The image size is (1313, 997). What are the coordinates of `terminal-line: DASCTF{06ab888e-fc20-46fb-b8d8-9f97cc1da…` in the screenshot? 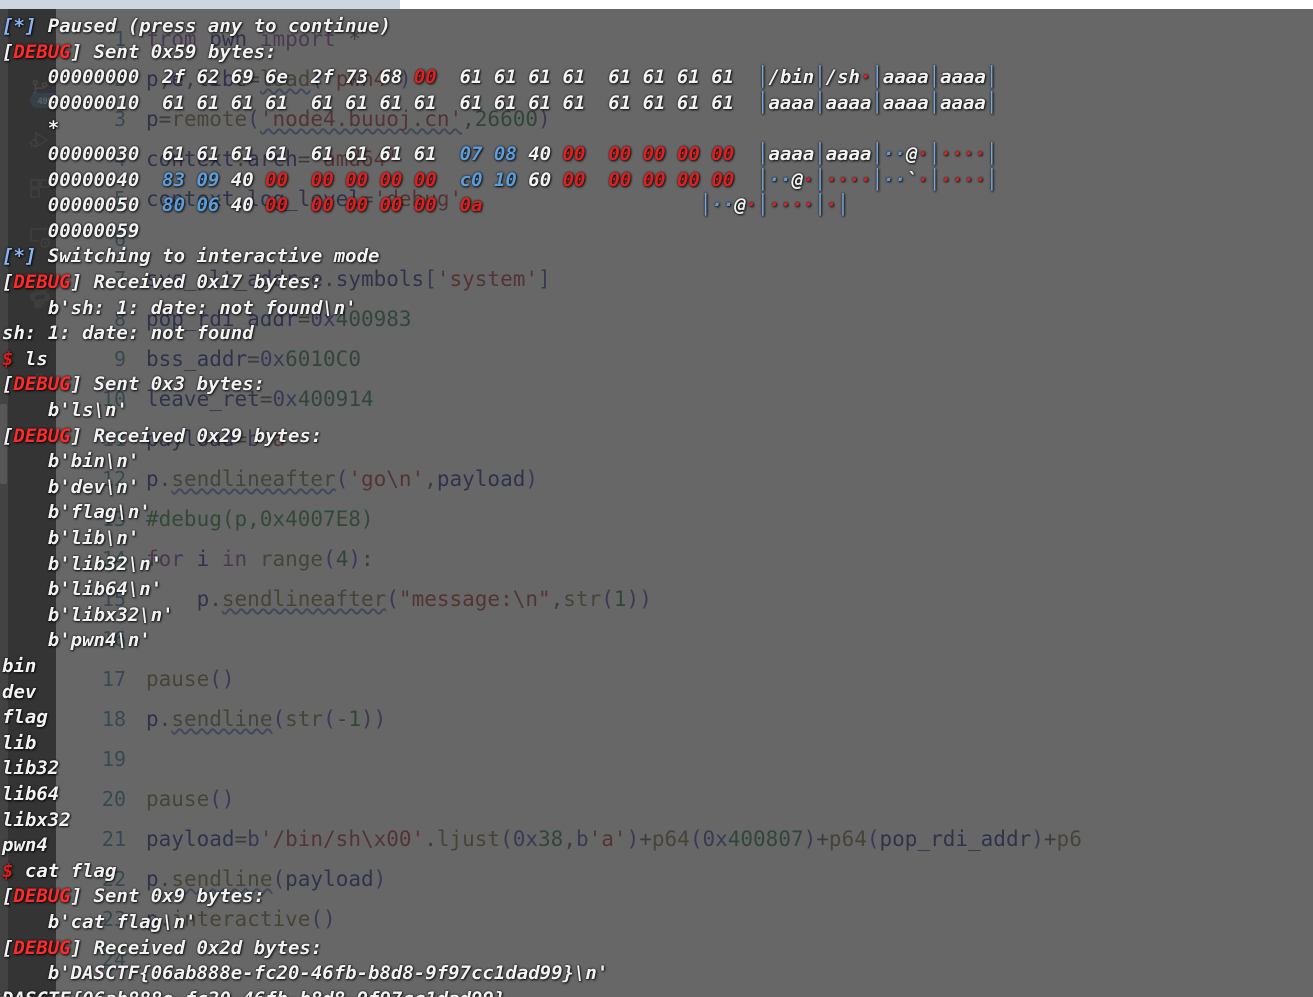 It's located at (253, 990).